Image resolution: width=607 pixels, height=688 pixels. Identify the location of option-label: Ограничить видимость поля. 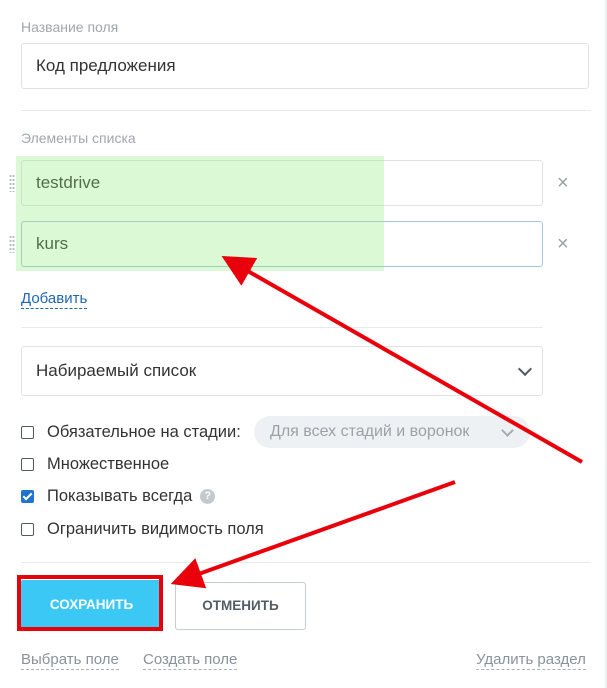
(155, 528).